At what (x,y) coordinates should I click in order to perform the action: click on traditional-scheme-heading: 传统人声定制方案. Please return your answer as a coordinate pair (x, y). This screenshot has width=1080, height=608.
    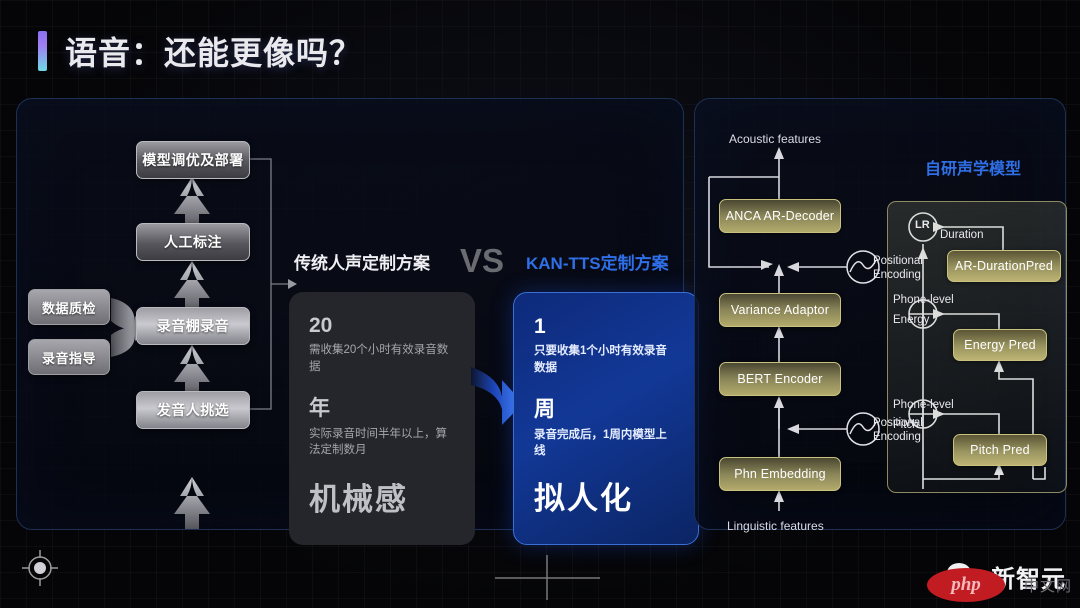
    Looking at the image, I should click on (362, 263).